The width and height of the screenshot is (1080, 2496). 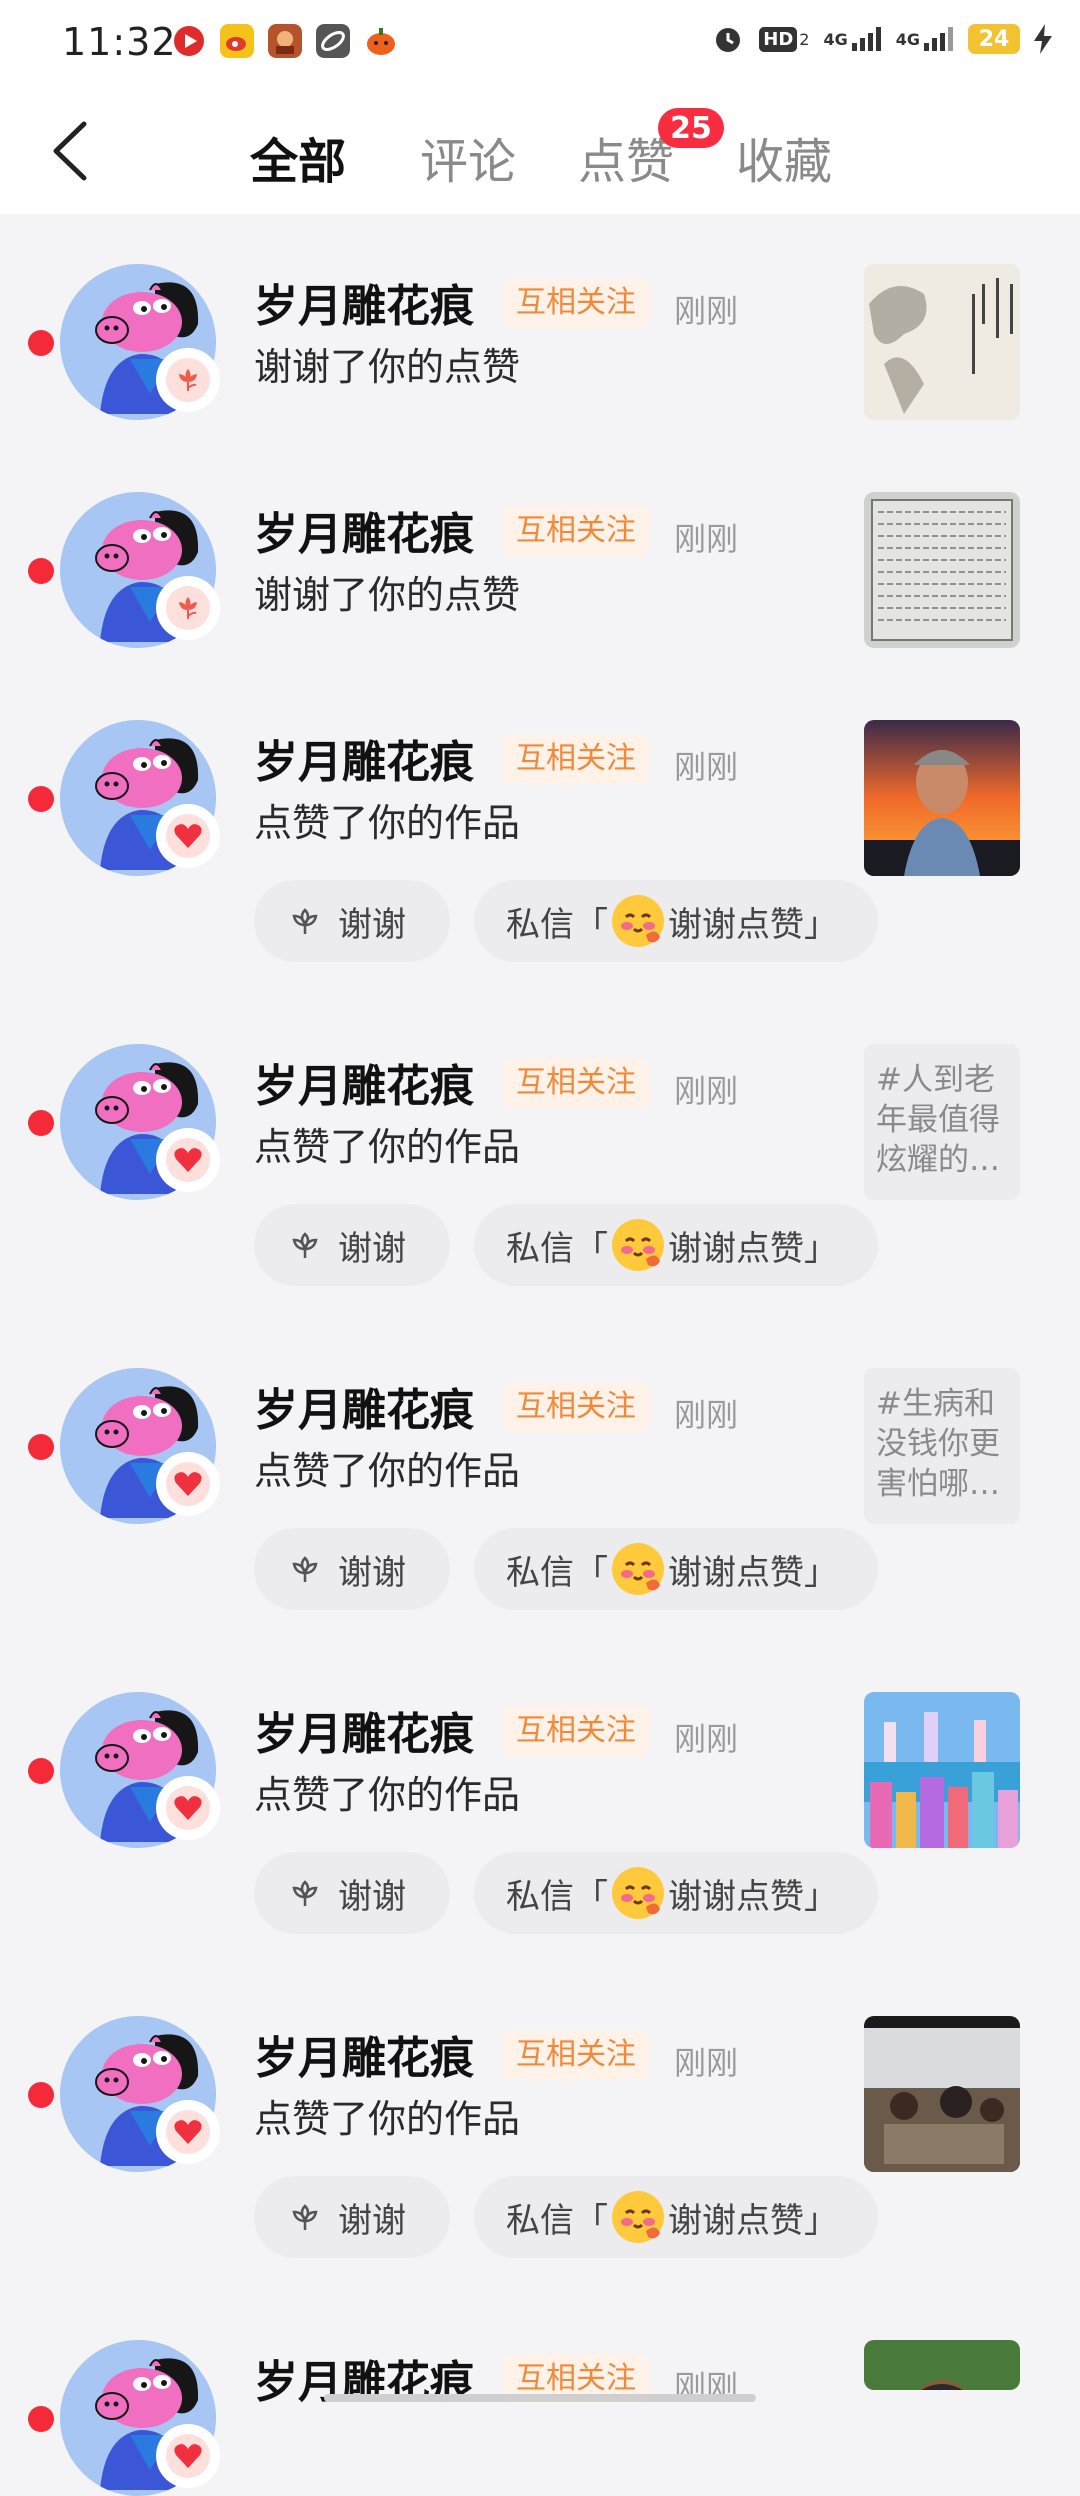 What do you see at coordinates (189, 41) in the screenshot?
I see `video-app-icon` at bounding box center [189, 41].